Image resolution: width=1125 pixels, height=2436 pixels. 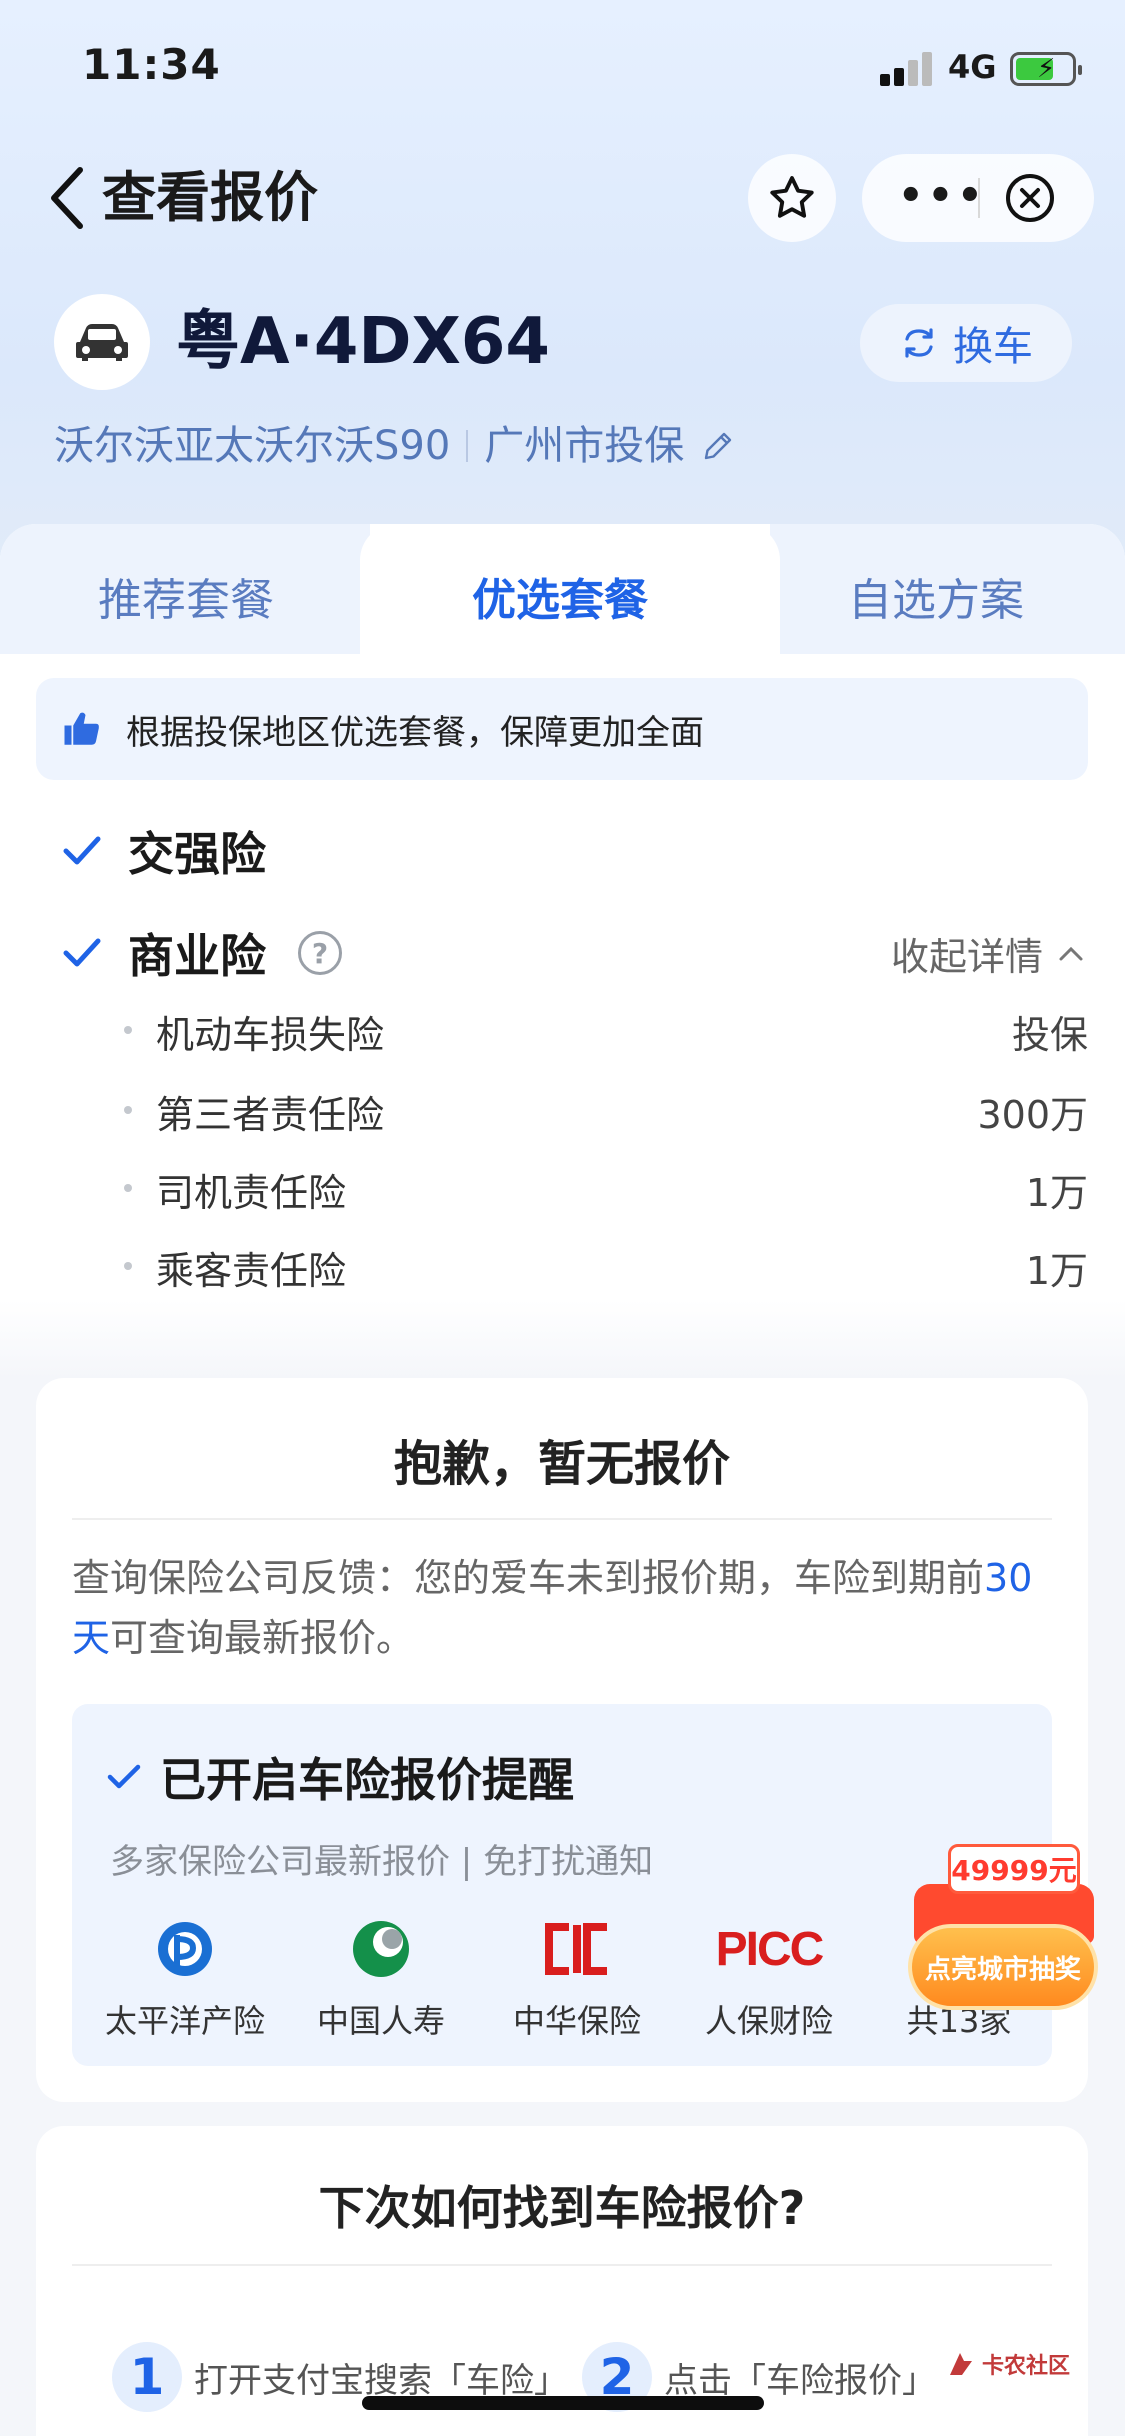 I want to click on no-quote-title: 抱歉，暂无报价, so click(x=561, y=1464).